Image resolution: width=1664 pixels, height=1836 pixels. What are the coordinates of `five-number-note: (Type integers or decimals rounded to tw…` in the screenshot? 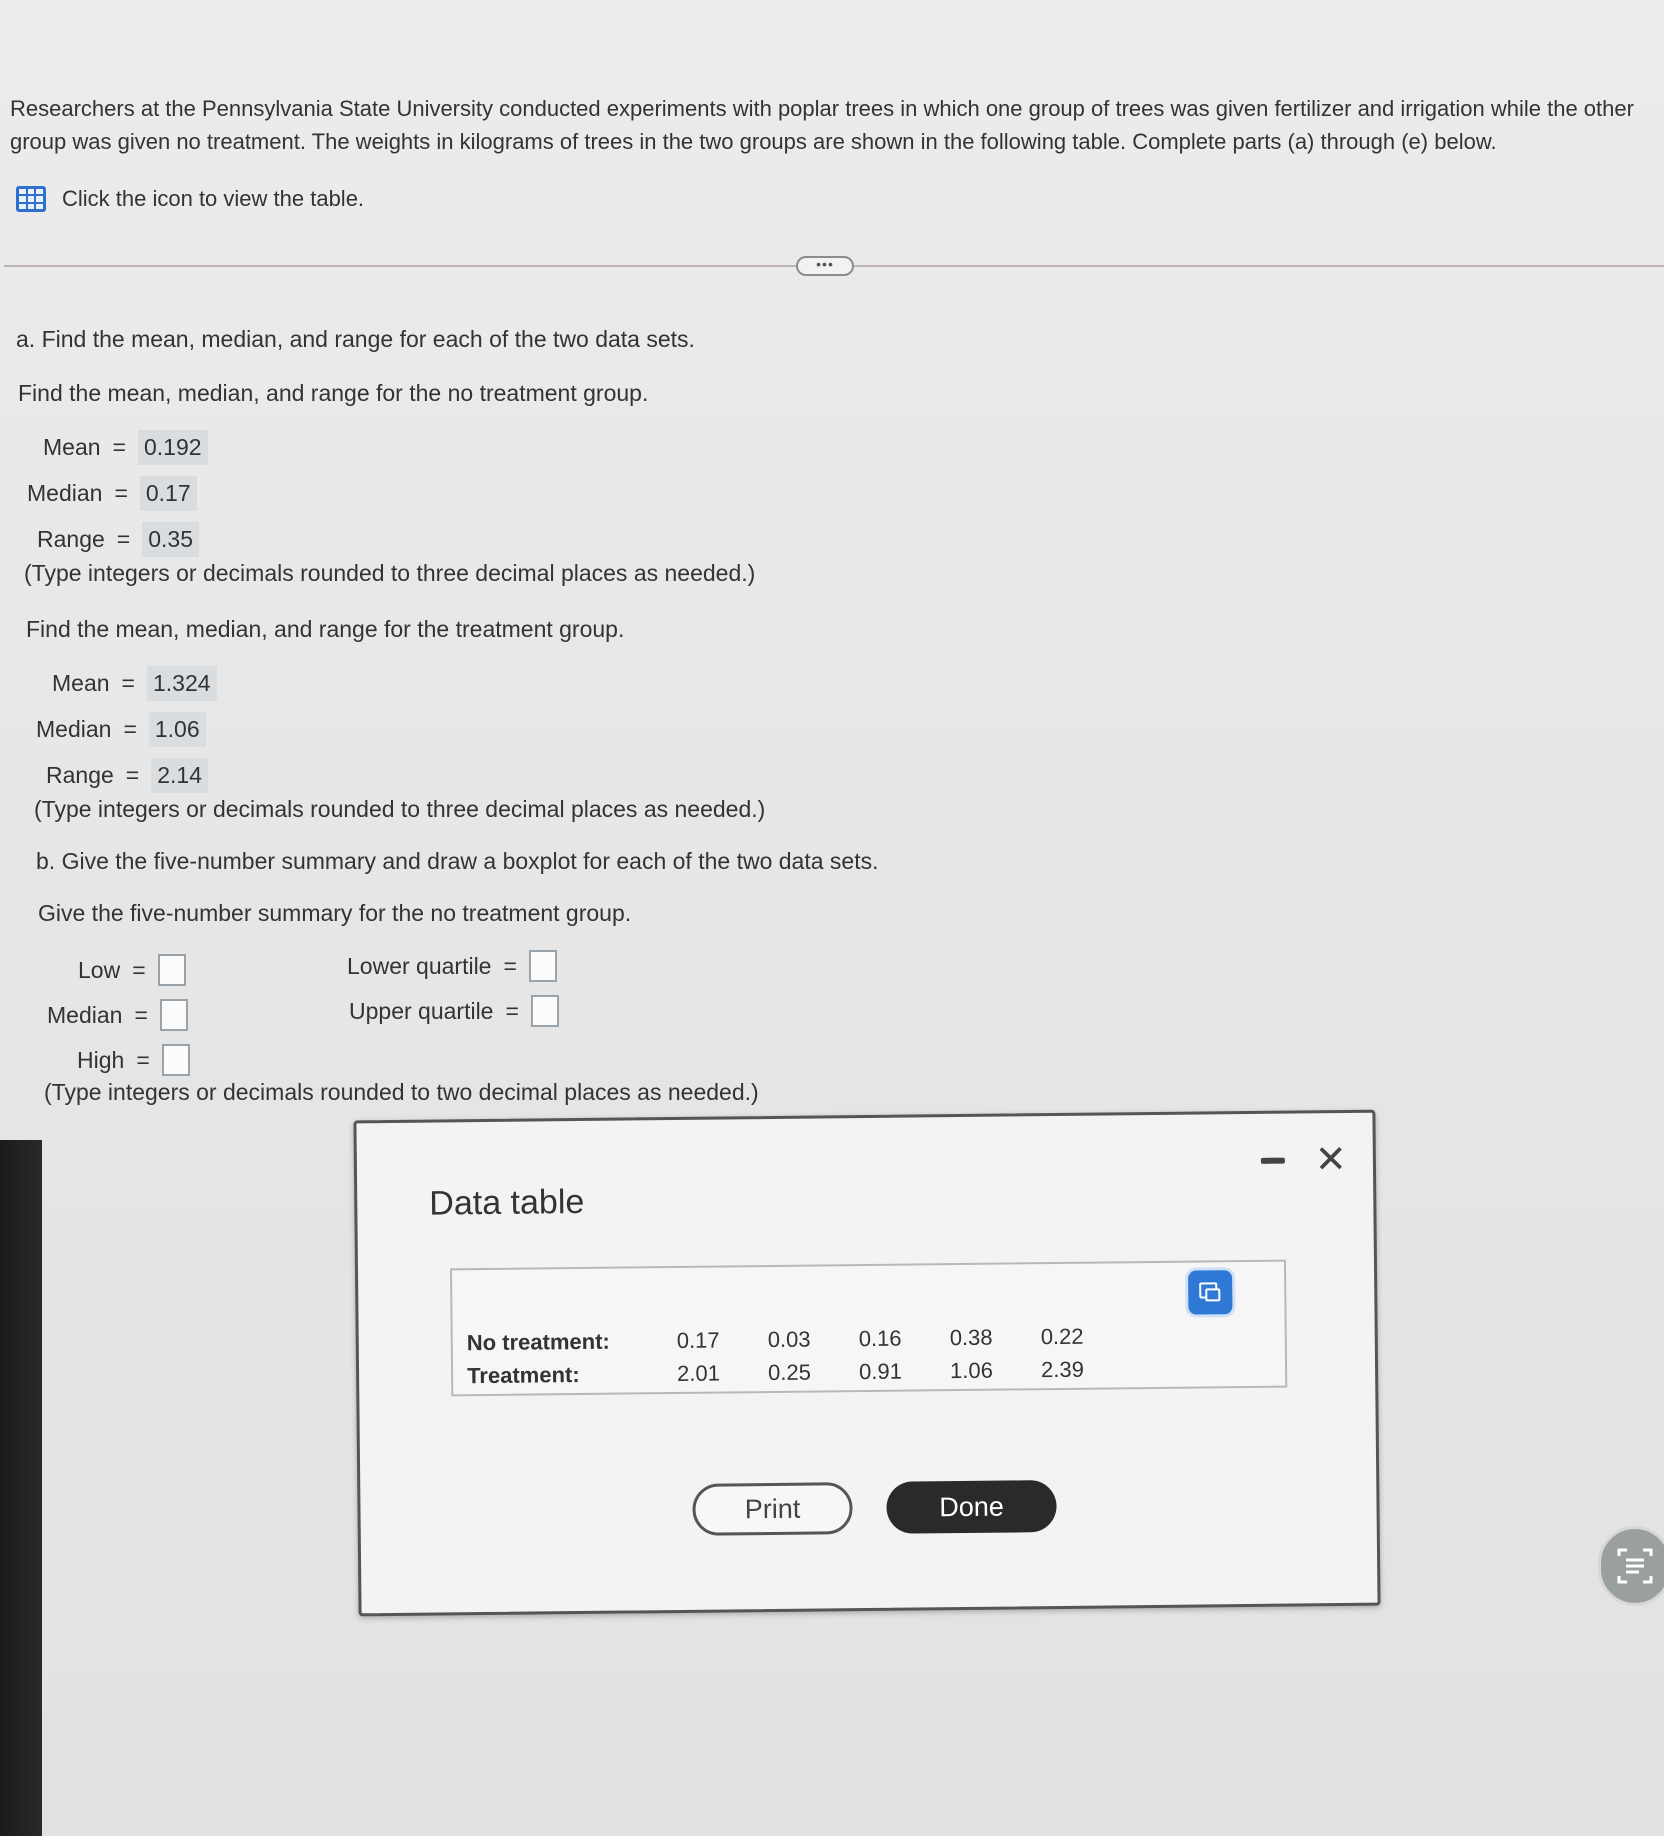 It's located at (401, 1092).